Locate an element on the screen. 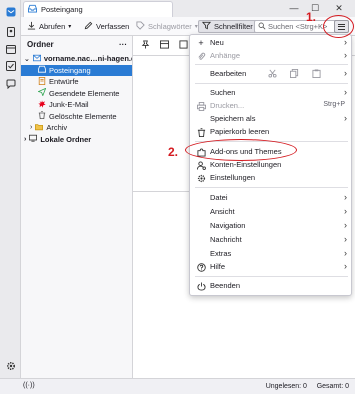 The image size is (355, 394). menu-item-empty-trash: Papierkorb leeren is located at coordinates (271, 132).